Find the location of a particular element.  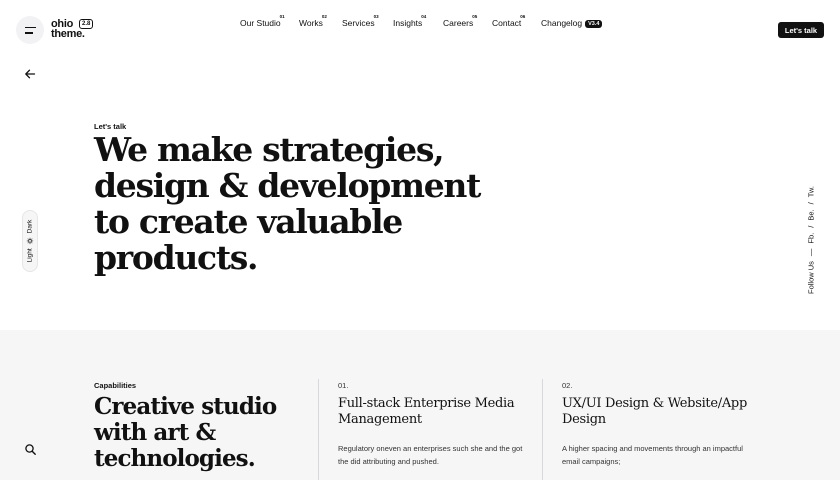

nav-item-services: Services 03 is located at coordinates (360, 21).